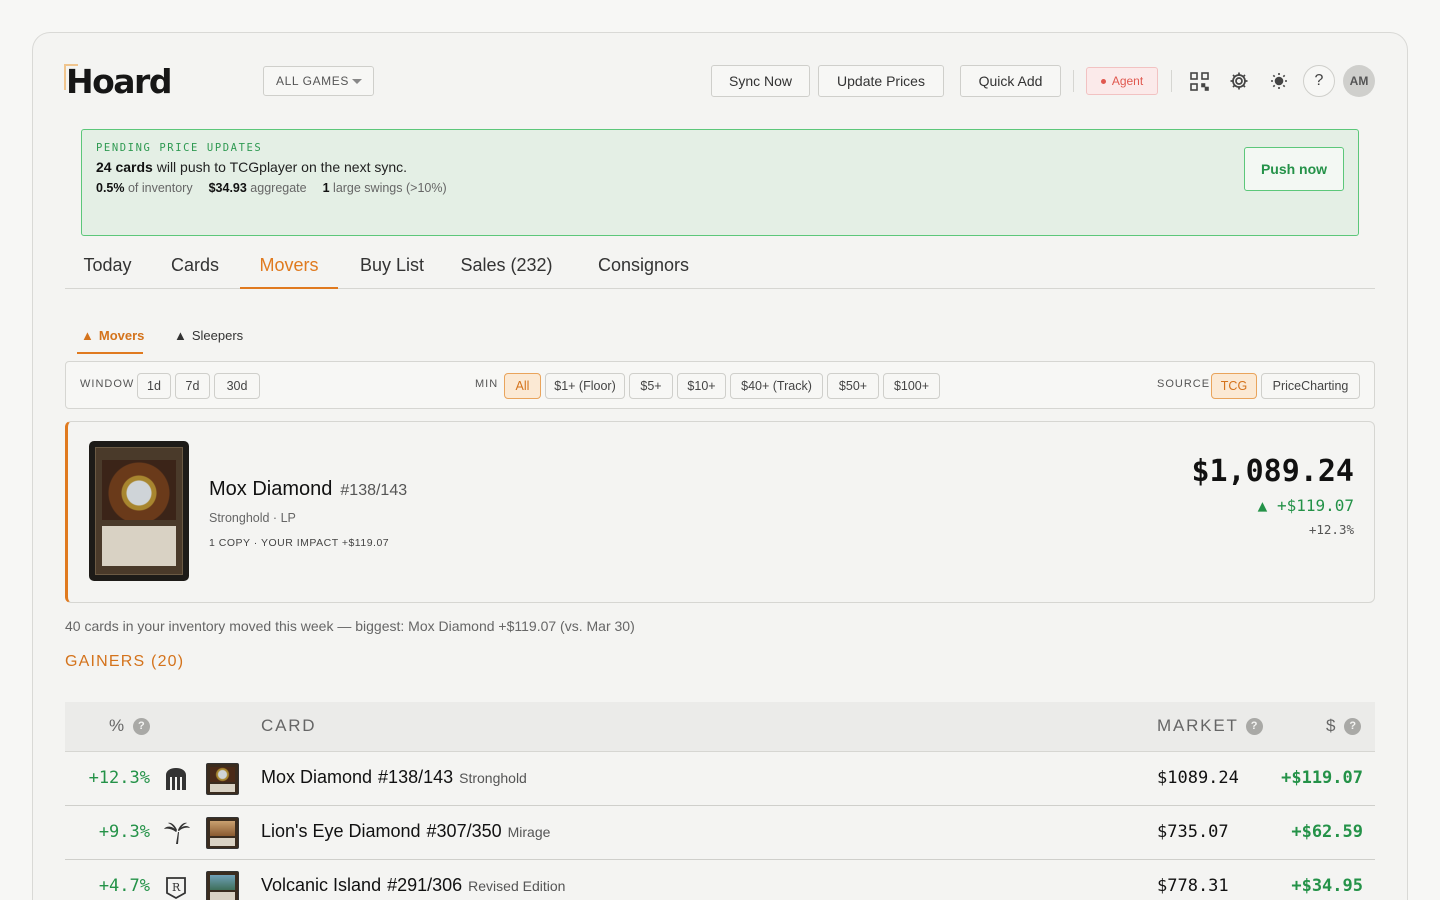 Image resolution: width=1440 pixels, height=900 pixels. I want to click on min-5-chip: $5+, so click(651, 386).